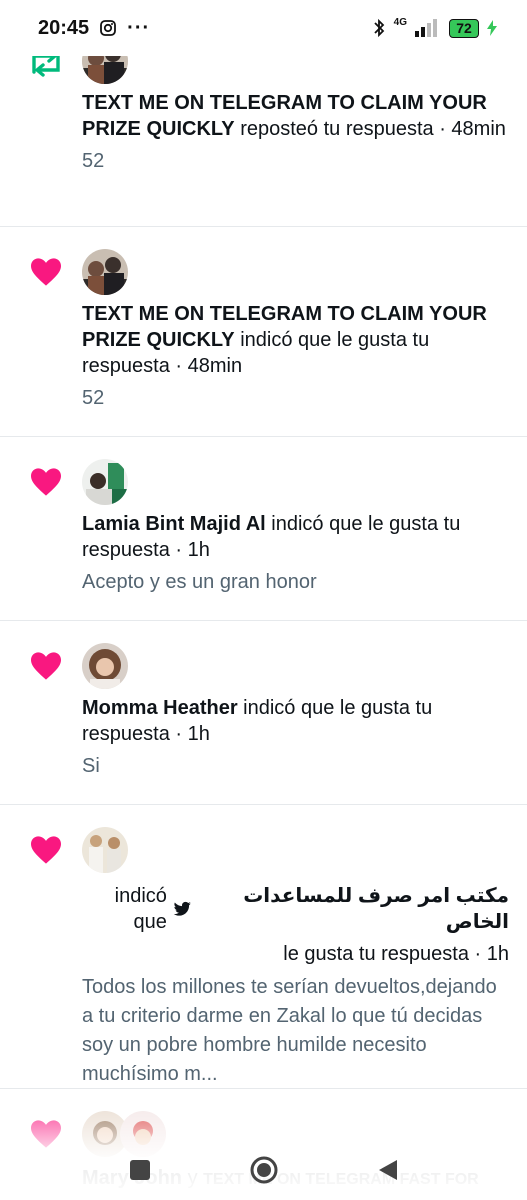 This screenshot has height=1200, width=527. Describe the element at coordinates (140, 909) in the screenshot. I see `notification-action: indicó que` at that location.